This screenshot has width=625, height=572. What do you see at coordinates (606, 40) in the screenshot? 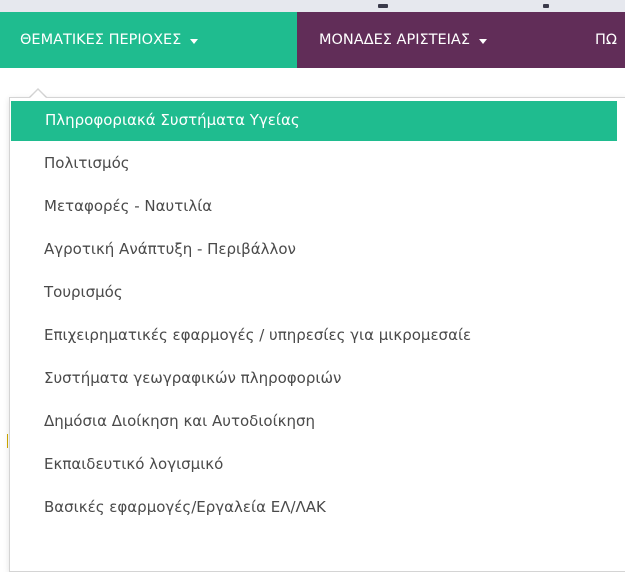
I see `nav-truncated-label: ΠΩ` at bounding box center [606, 40].